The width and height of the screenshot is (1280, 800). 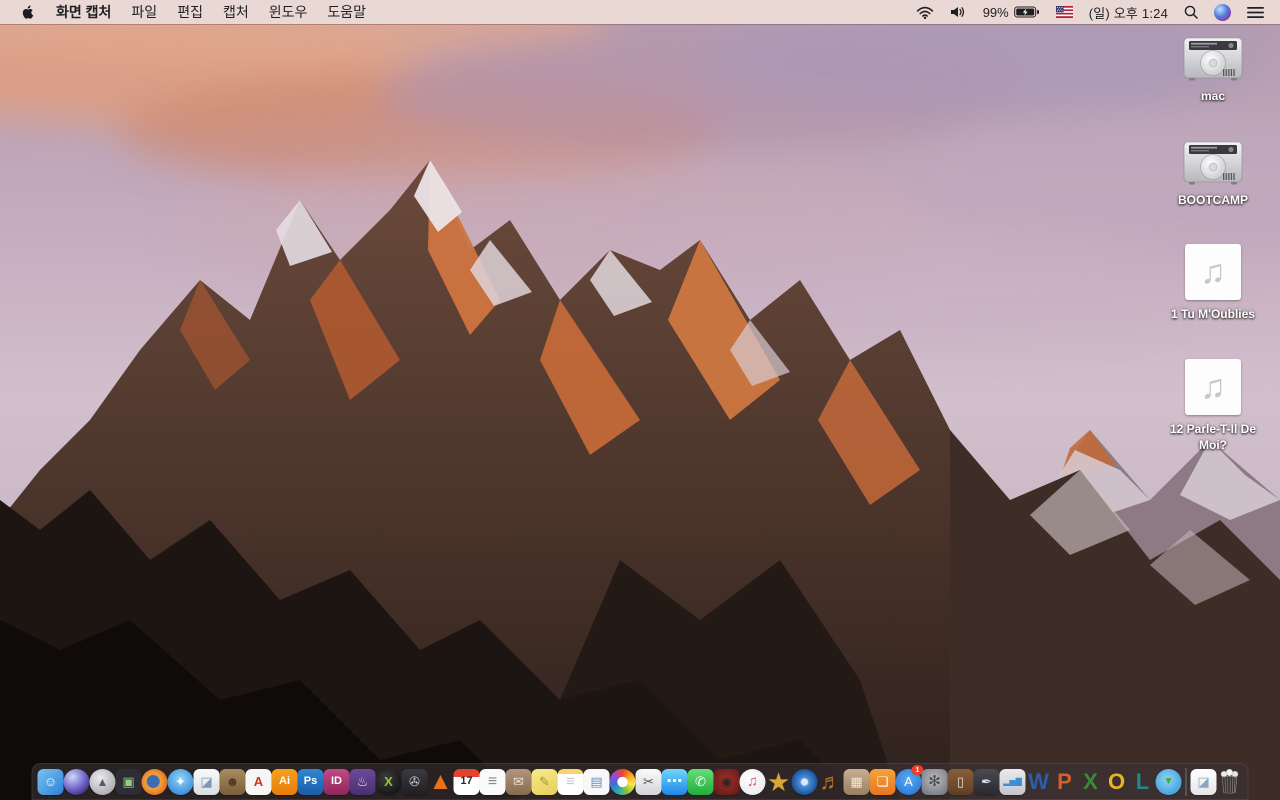 I want to click on dock-item-photos, so click(x=622, y=781).